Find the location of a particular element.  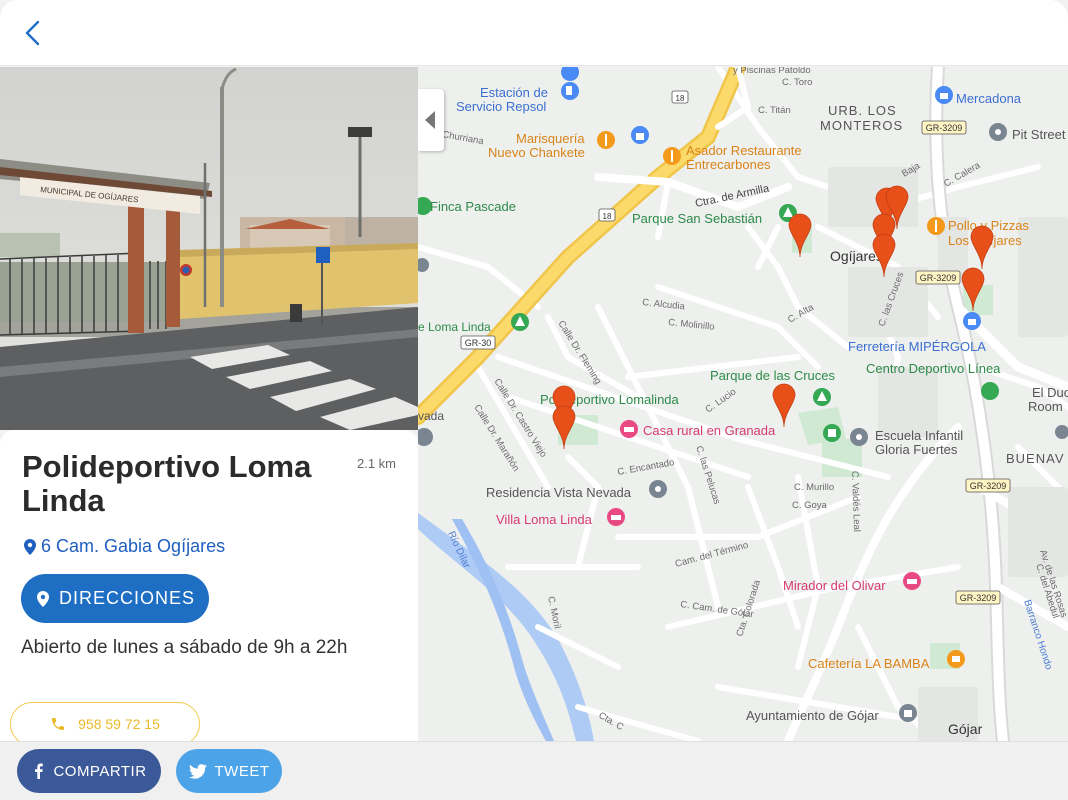

poi-label: Ferretería MIPÉRGOLA is located at coordinates (917, 346).